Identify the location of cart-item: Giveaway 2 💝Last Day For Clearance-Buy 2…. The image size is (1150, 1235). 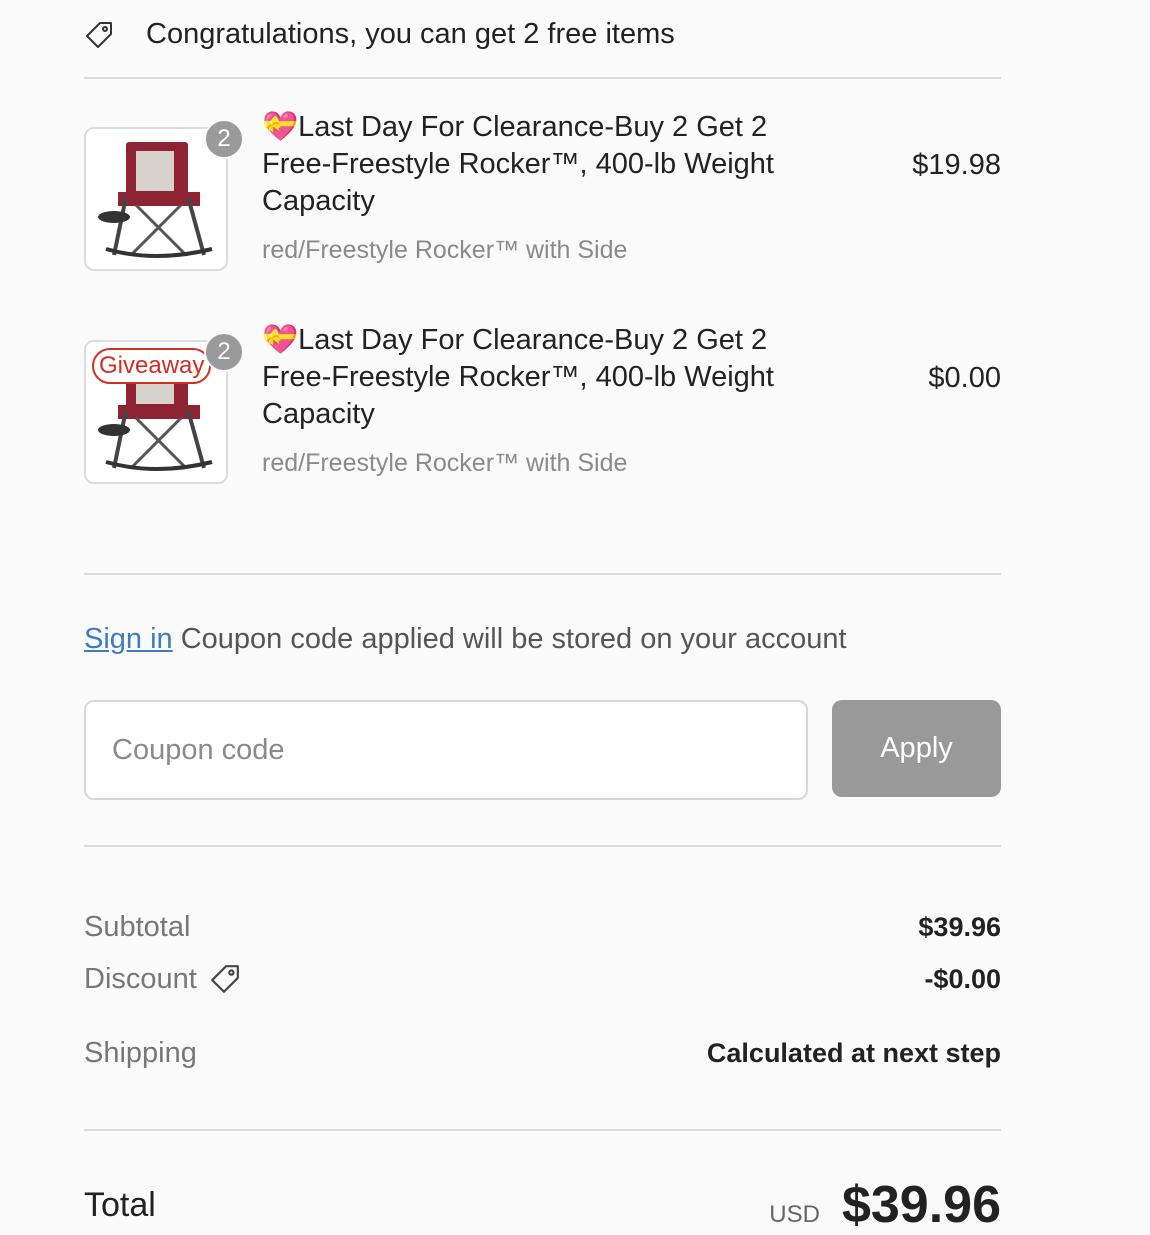
(542, 428).